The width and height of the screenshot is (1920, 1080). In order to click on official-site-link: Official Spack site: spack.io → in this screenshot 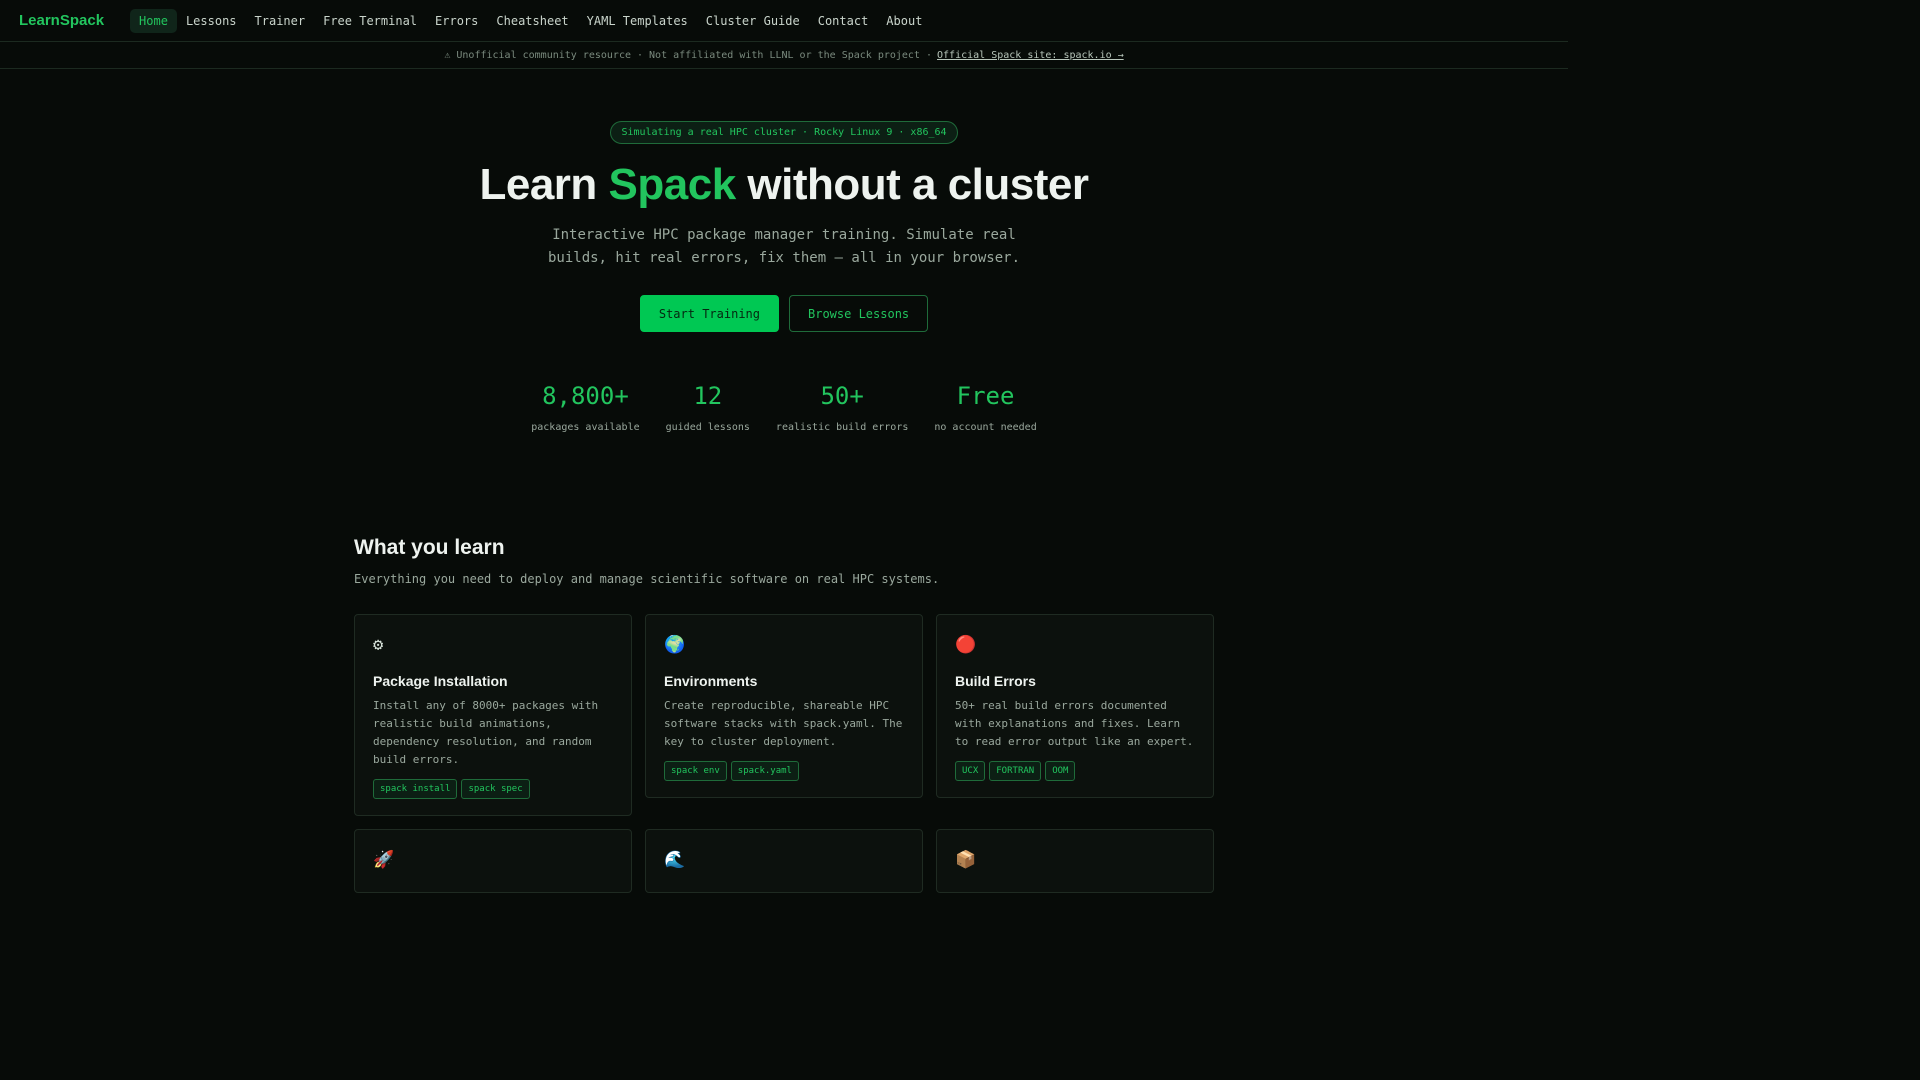, I will do `click(1030, 55)`.